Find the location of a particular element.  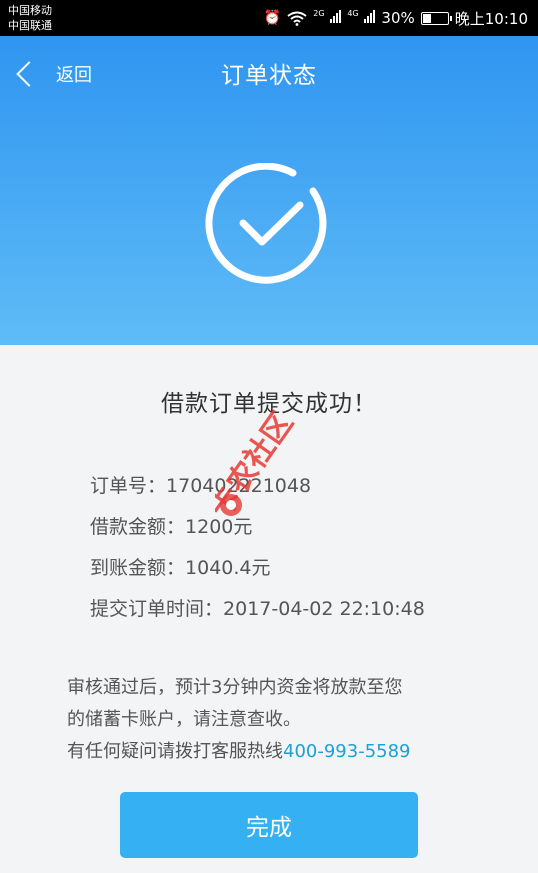

alarm-icon: ⏰ is located at coordinates (272, 18).